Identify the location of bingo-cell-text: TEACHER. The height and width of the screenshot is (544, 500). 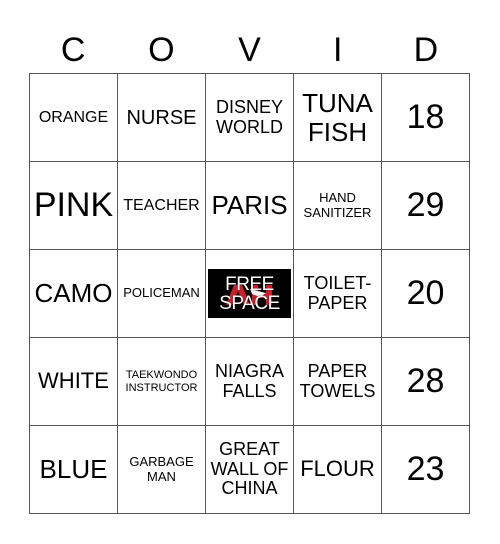
(161, 205).